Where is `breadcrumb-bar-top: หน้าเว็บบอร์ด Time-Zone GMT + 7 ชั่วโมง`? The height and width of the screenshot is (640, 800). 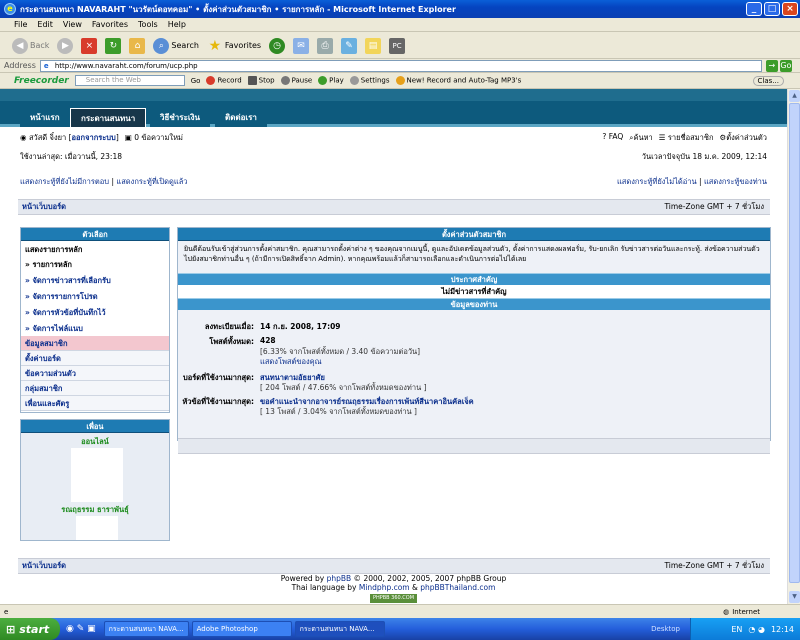
breadcrumb-bar-top: หน้าเว็บบอร์ด Time-Zone GMT + 7 ชั่วโมง is located at coordinates (394, 207).